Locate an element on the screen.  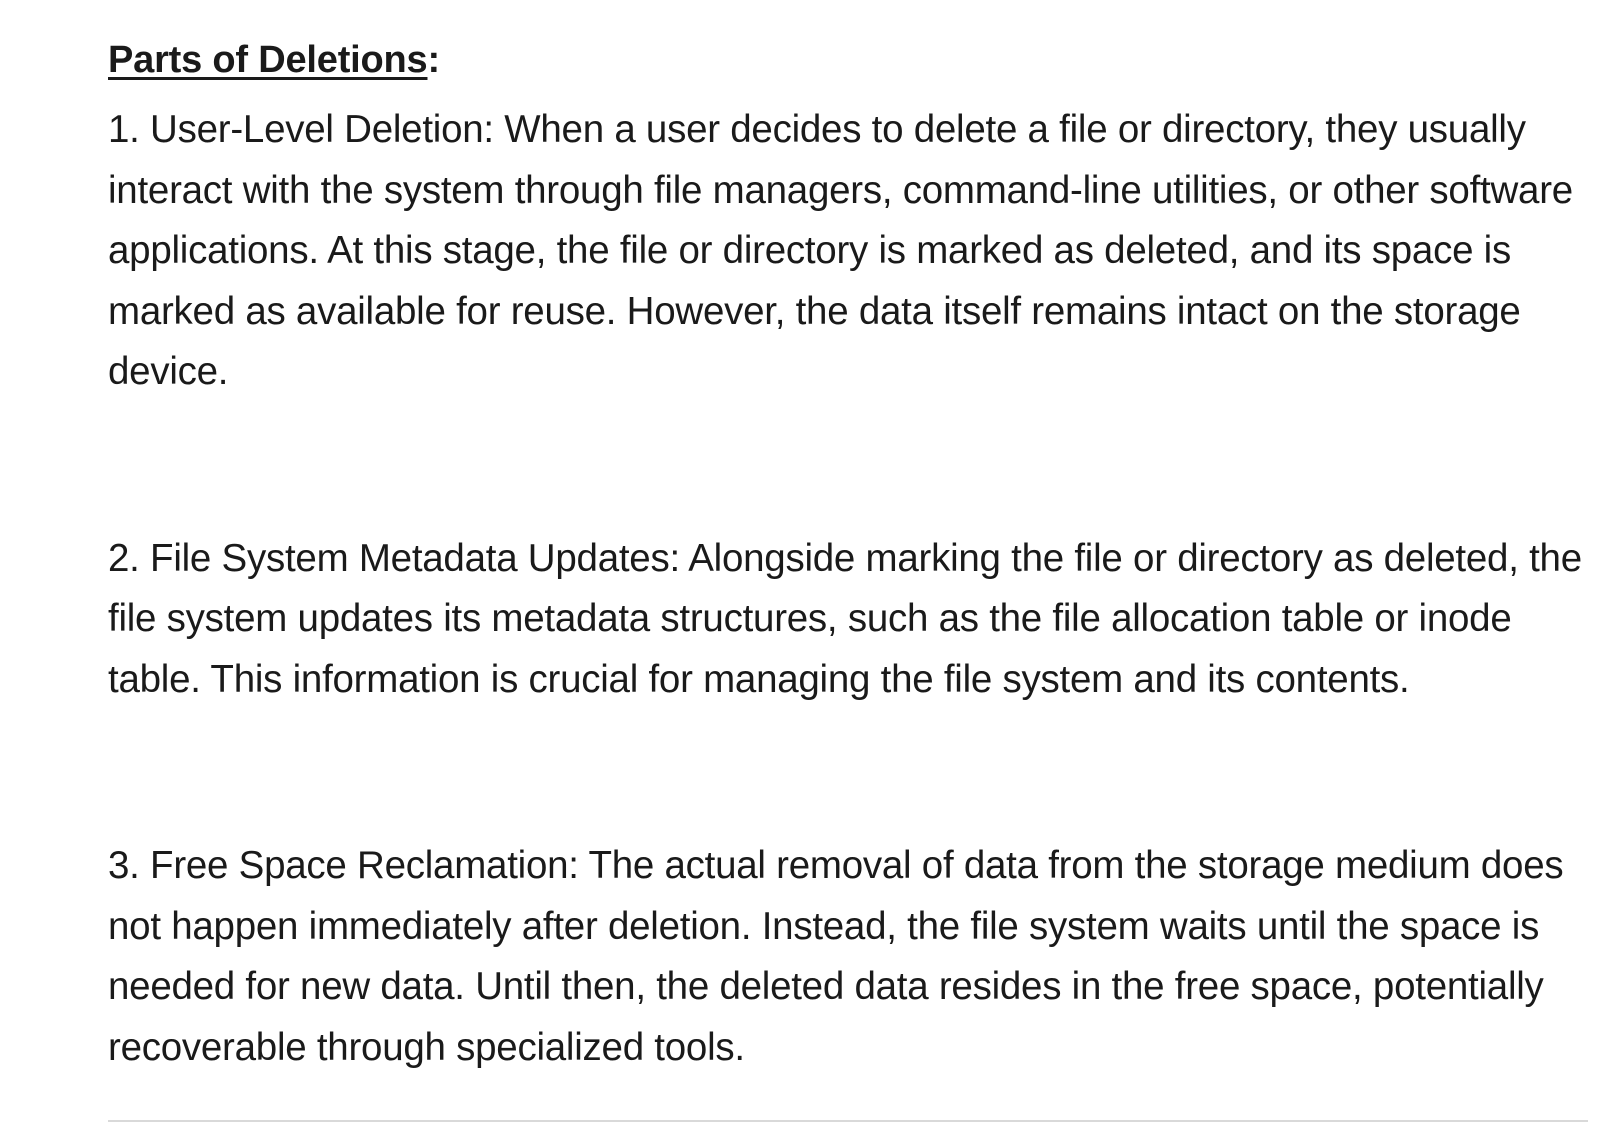
section-heading: Parts of Deletions: is located at coordinates (848, 60).